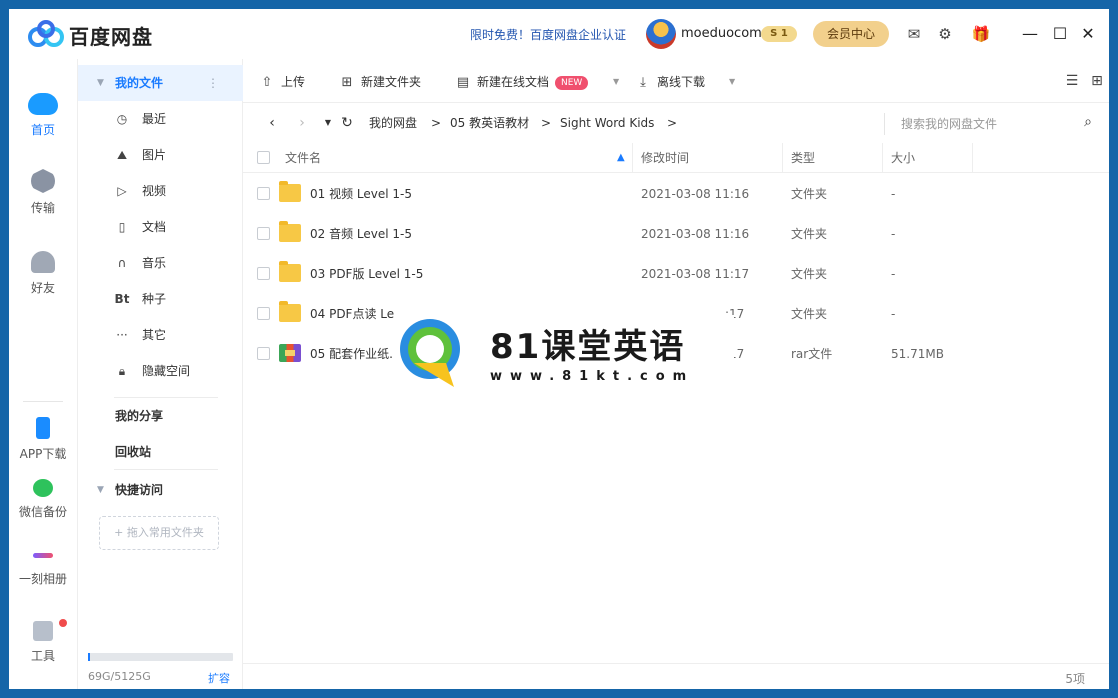 The height and width of the screenshot is (698, 1118). Describe the element at coordinates (122, 263) in the screenshot. I see `headphones-icon: ∩` at that location.